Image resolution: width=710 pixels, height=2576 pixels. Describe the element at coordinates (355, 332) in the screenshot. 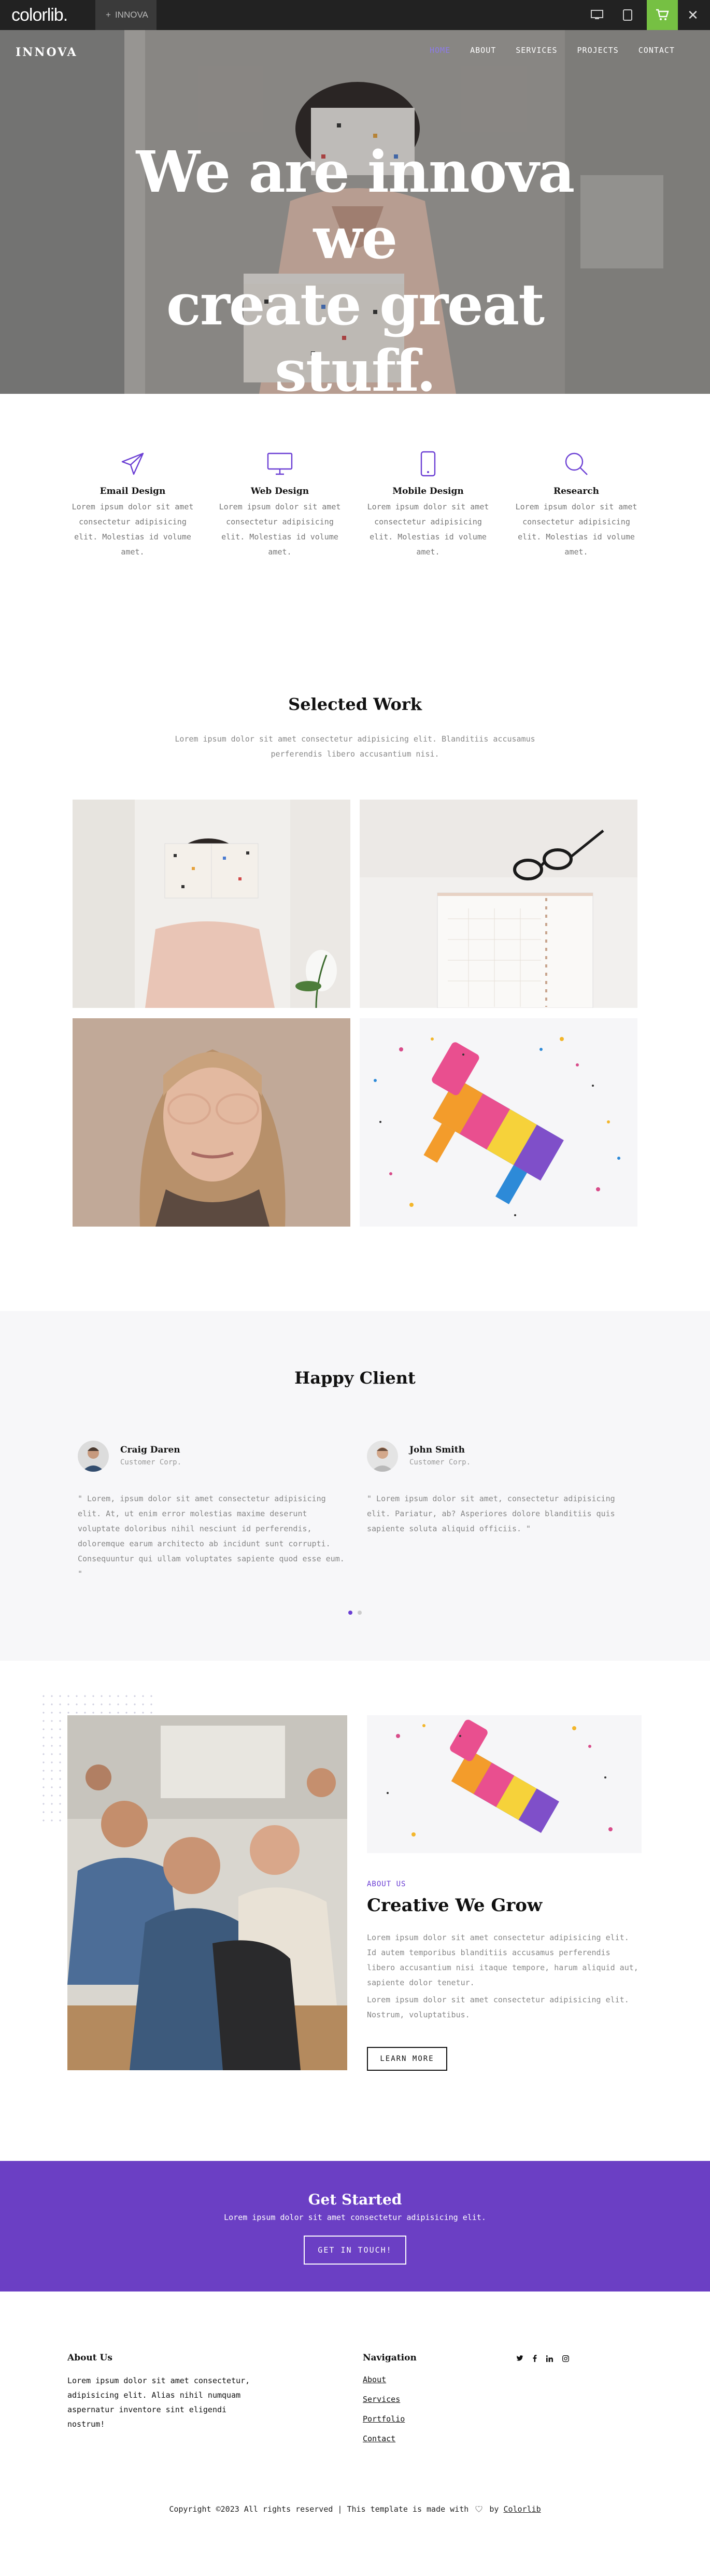

I see `hero-title-line2: create great stuff.` at that location.